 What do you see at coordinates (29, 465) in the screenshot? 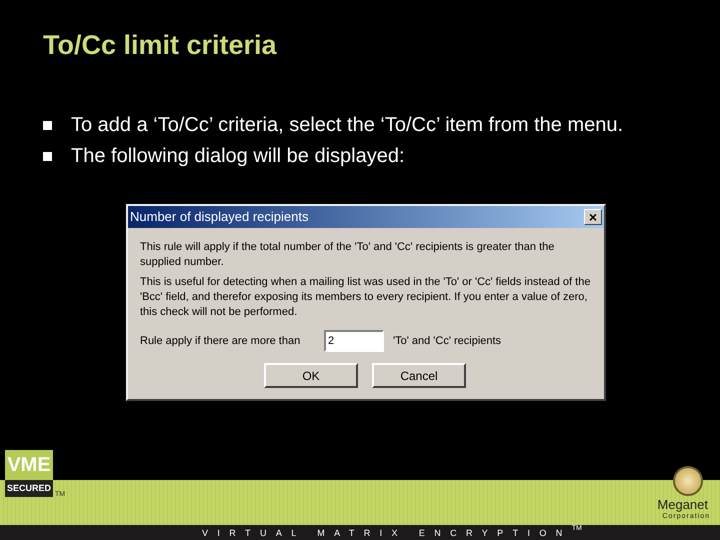
I see `vme-logo: VME` at bounding box center [29, 465].